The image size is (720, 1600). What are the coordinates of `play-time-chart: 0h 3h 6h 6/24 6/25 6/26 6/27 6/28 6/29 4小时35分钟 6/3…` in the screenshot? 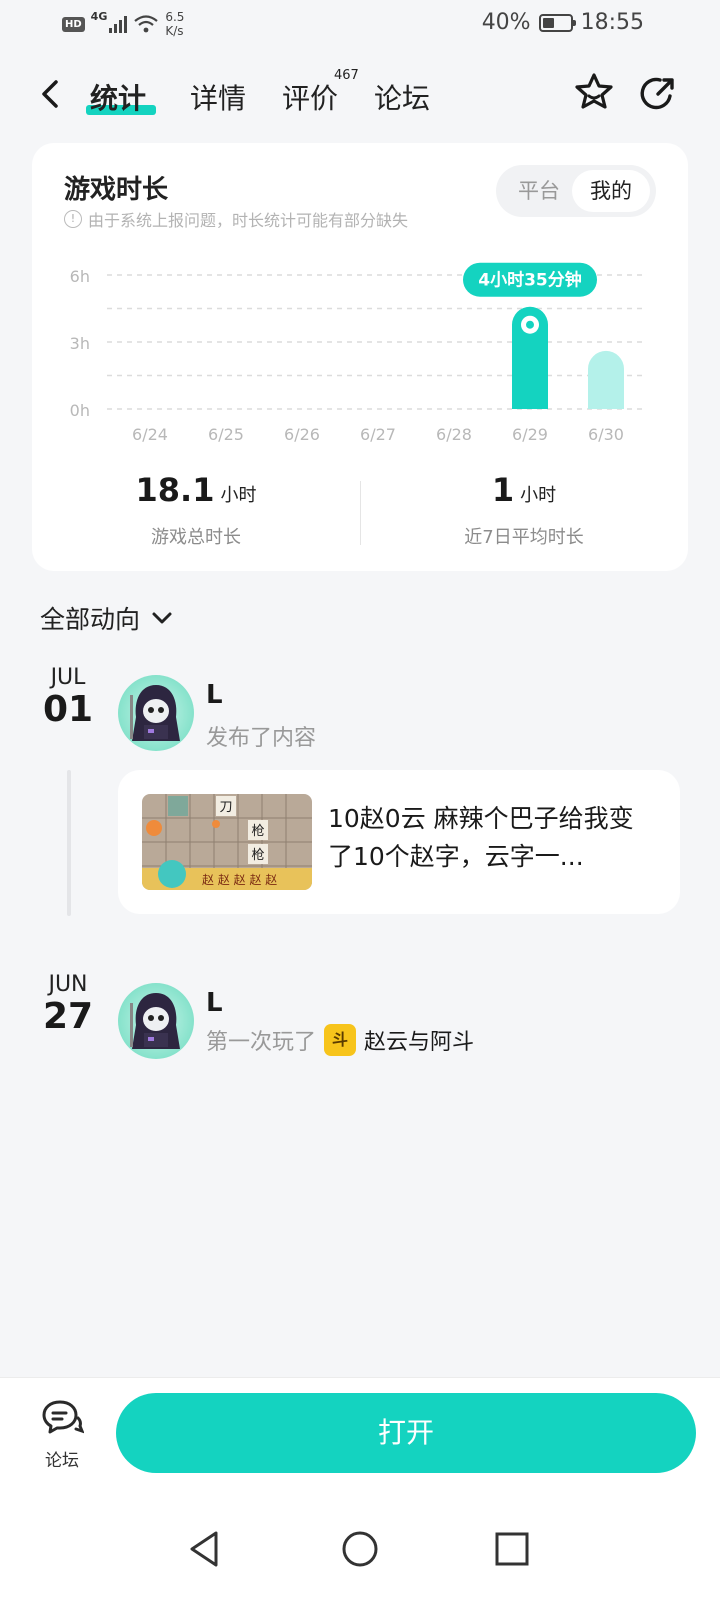 It's located at (356, 353).